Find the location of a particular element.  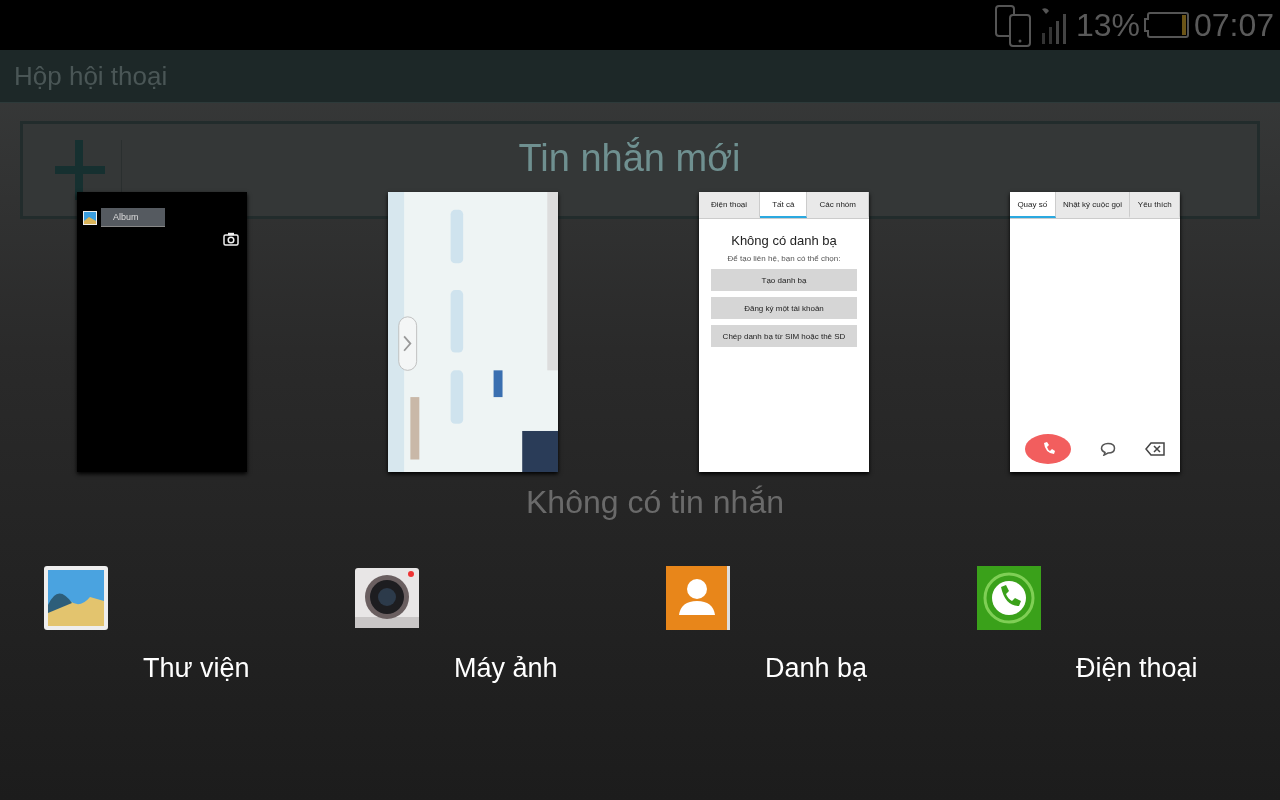

app-label: Máy ảnh is located at coordinates (506, 668).